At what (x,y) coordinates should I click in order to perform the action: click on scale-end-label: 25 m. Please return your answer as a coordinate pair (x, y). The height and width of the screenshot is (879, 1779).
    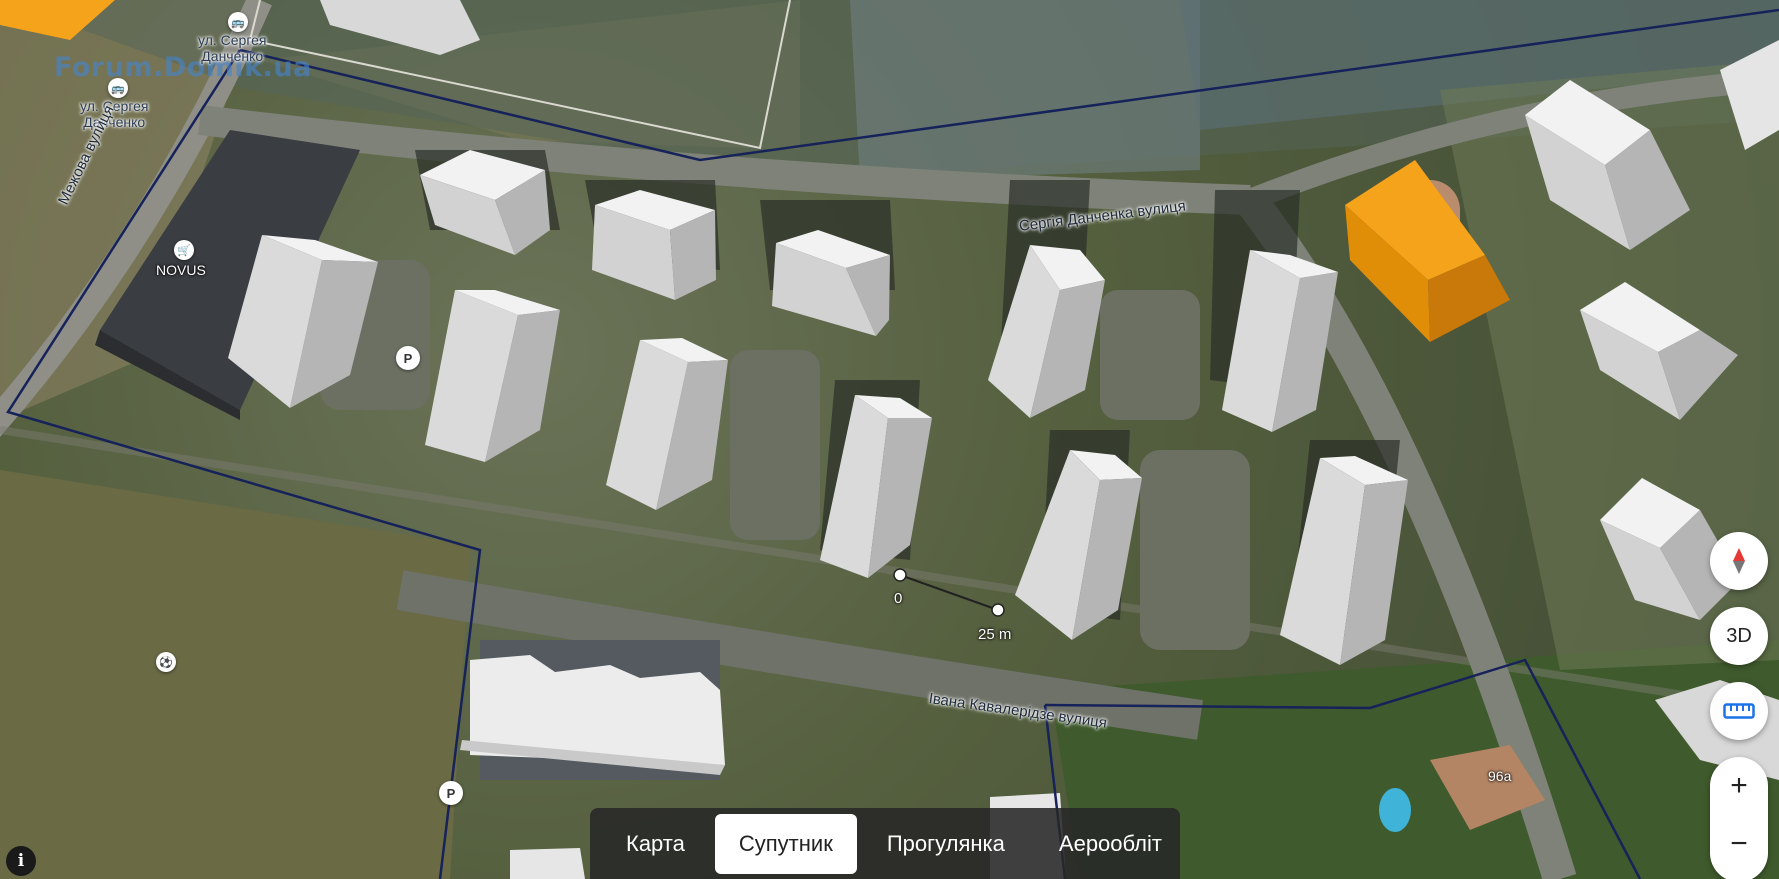
    Looking at the image, I should click on (995, 634).